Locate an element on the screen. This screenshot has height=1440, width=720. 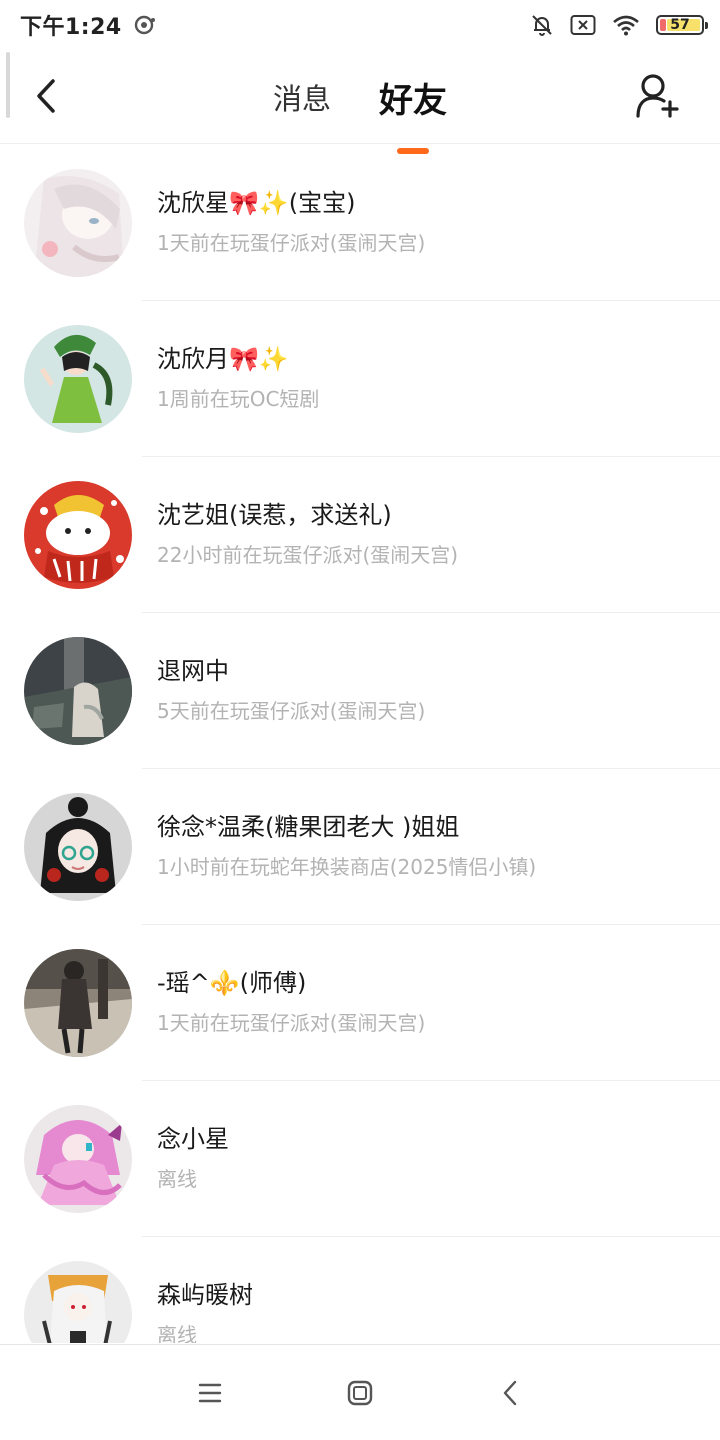
friend-row: 念小星 离线 is located at coordinates (360, 1159).